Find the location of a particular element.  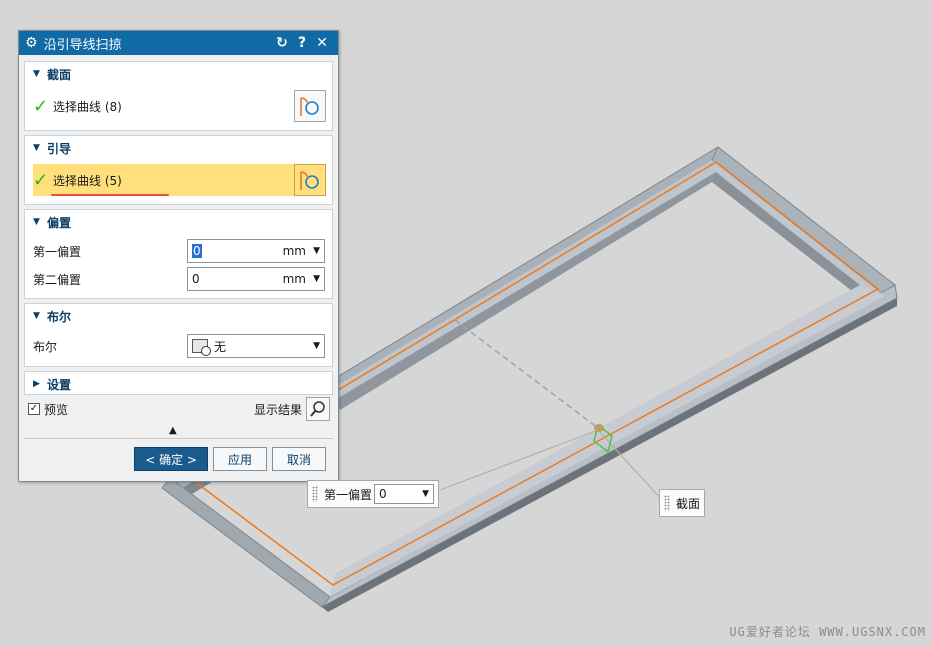

viewport-offset-box: 第一偏置 0 ▼ is located at coordinates (373, 494).